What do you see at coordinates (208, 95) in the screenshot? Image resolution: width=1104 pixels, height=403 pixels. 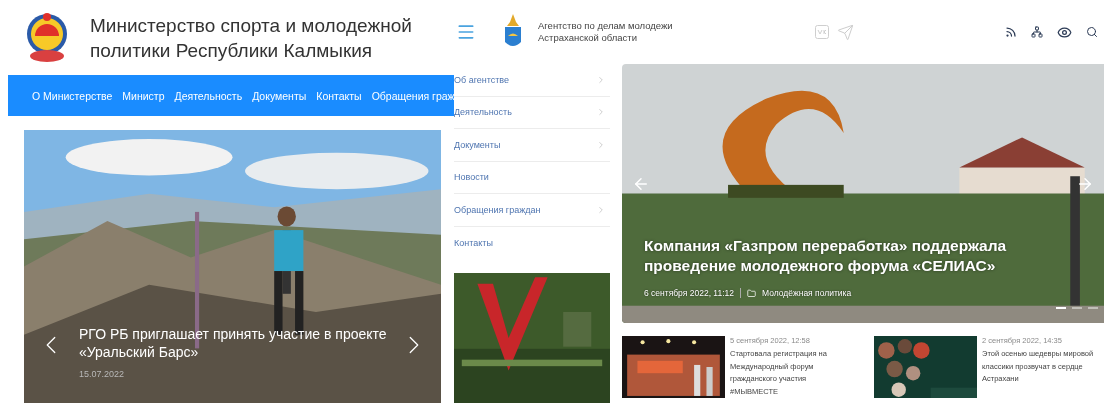 I see `nav-link: Деятельность` at bounding box center [208, 95].